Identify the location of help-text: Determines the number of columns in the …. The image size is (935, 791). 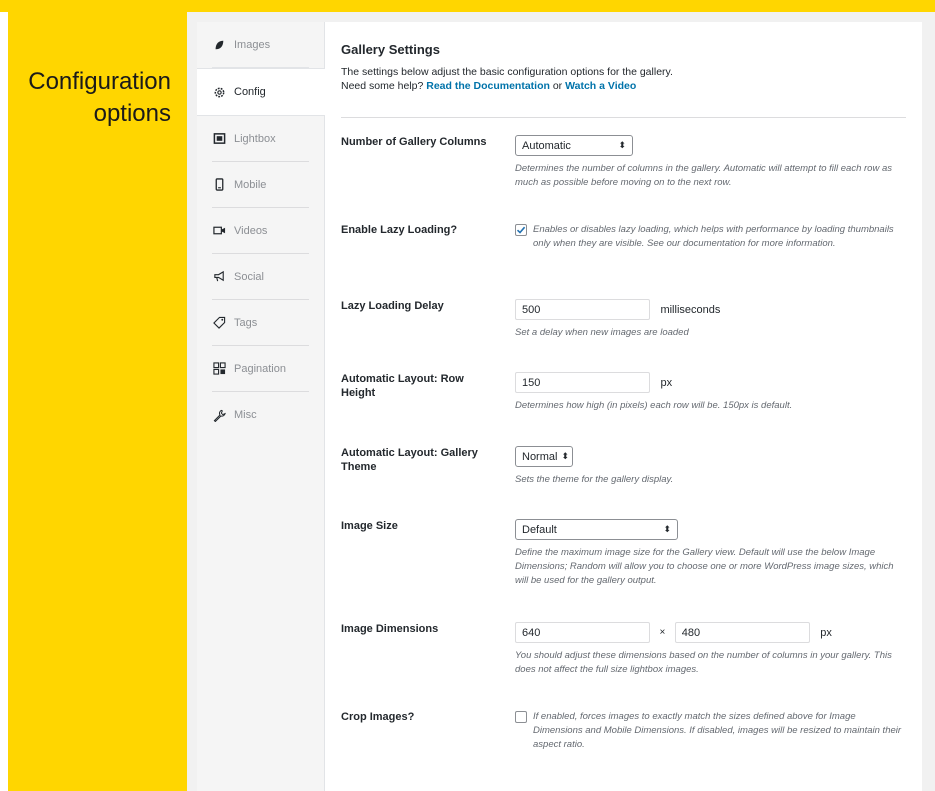
(703, 175).